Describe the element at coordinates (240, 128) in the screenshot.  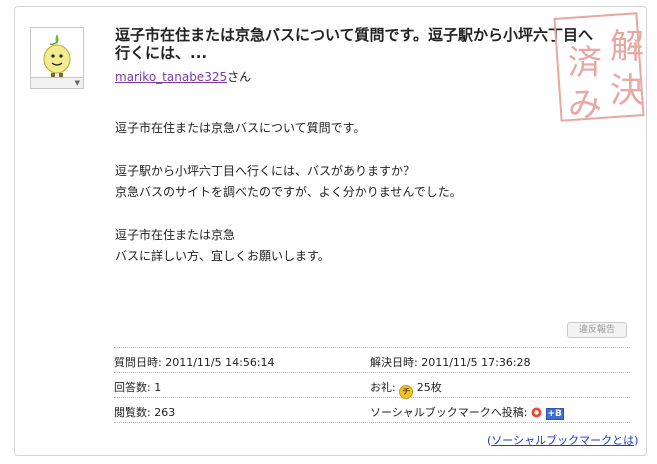
I see `body-line: 逗子市在住または京急バスについて質問です。` at that location.